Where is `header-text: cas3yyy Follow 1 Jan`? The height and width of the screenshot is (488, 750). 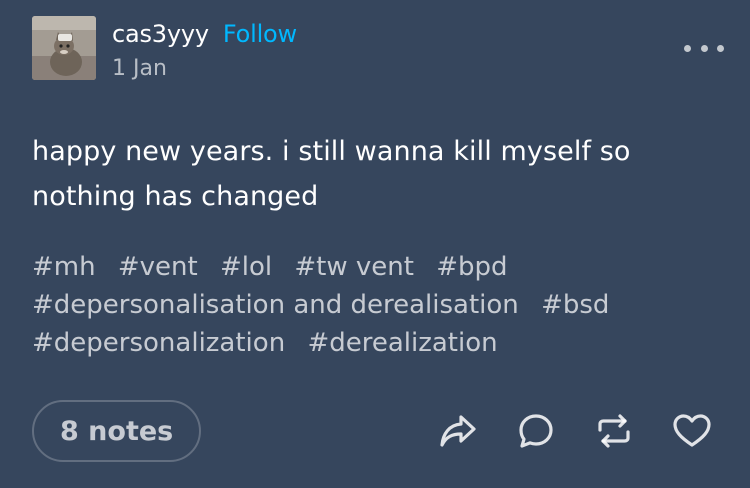 header-text: cas3yyy Follow 1 Jan is located at coordinates (204, 50).